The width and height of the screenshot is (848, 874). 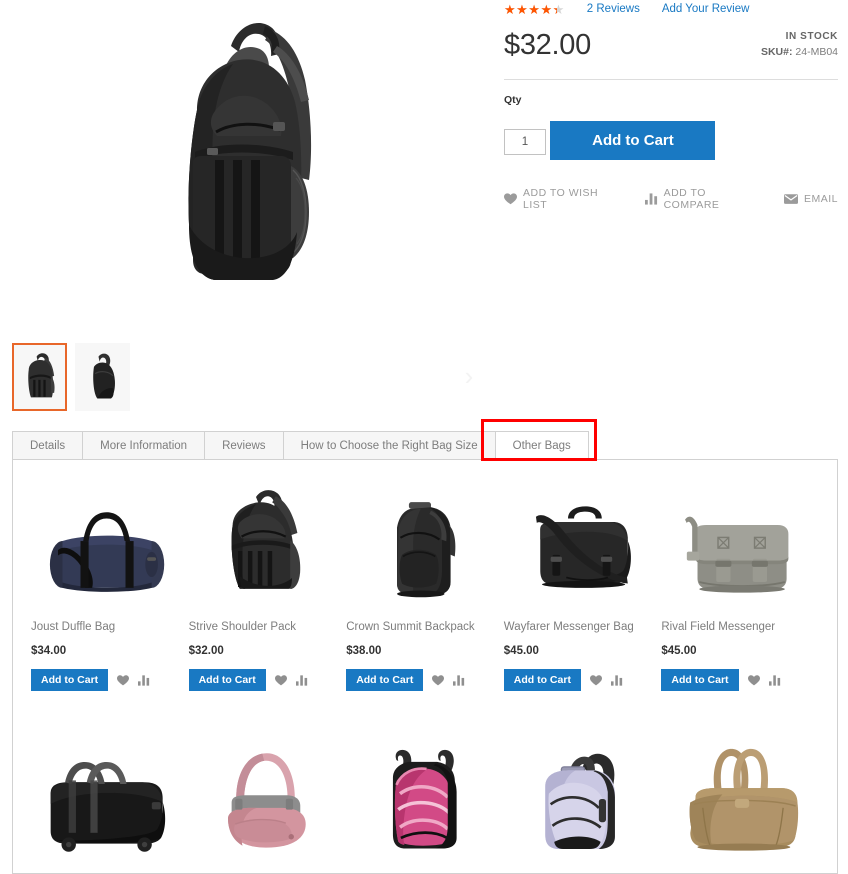 What do you see at coordinates (249, 151) in the screenshot?
I see `sling-backpack-image` at bounding box center [249, 151].